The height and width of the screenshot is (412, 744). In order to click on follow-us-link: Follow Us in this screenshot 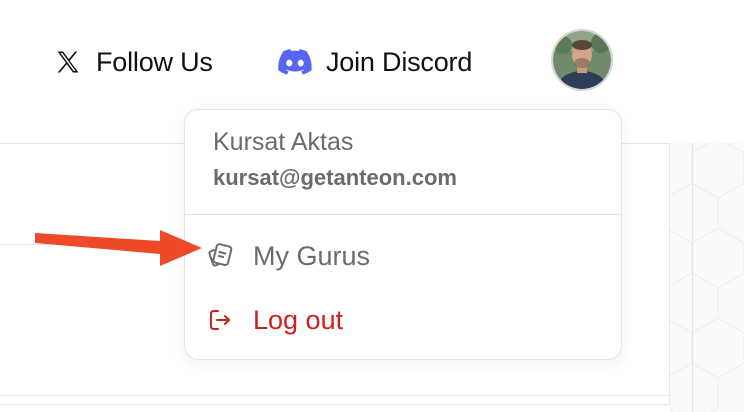, I will do `click(133, 62)`.